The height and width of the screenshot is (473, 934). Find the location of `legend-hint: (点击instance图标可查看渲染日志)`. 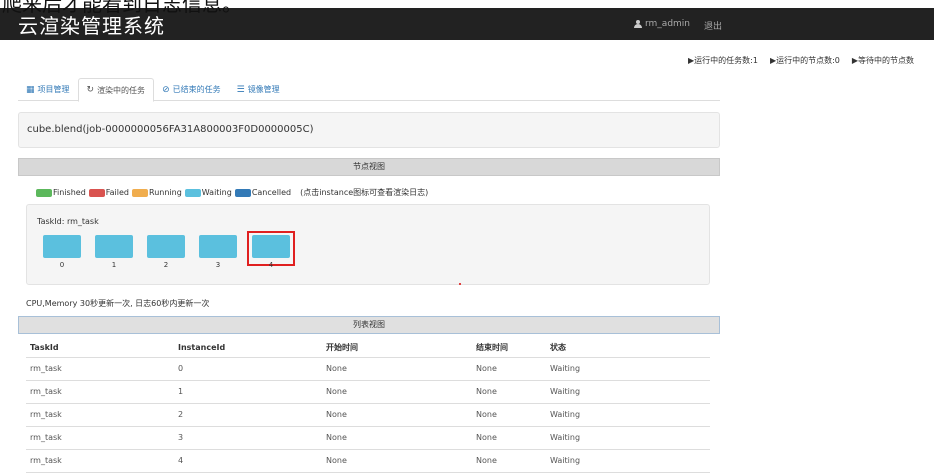

legend-hint: (点击instance图标可查看渲染日志) is located at coordinates (364, 192).